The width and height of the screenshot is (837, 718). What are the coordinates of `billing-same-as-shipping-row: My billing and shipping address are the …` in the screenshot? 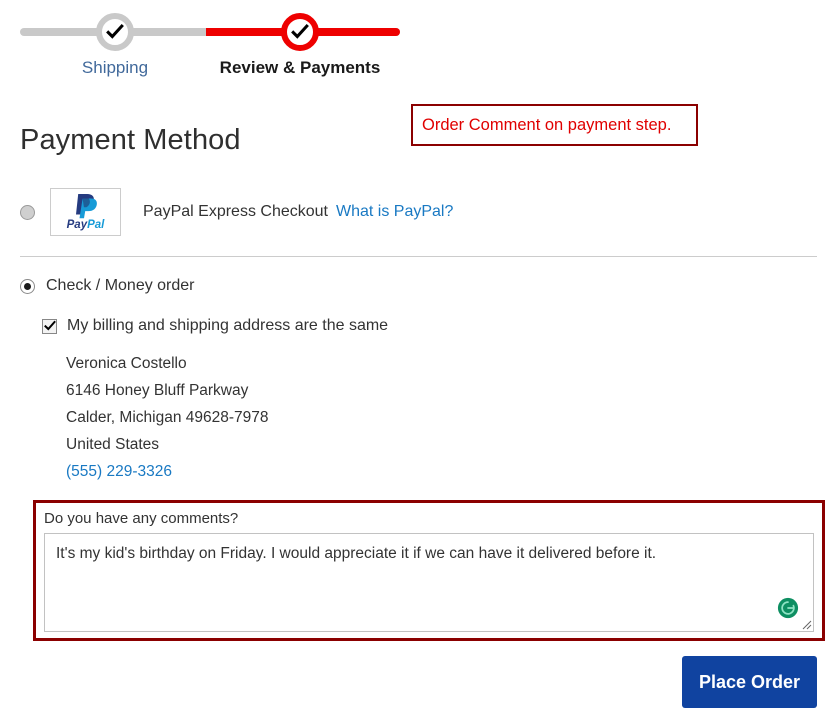 It's located at (215, 326).